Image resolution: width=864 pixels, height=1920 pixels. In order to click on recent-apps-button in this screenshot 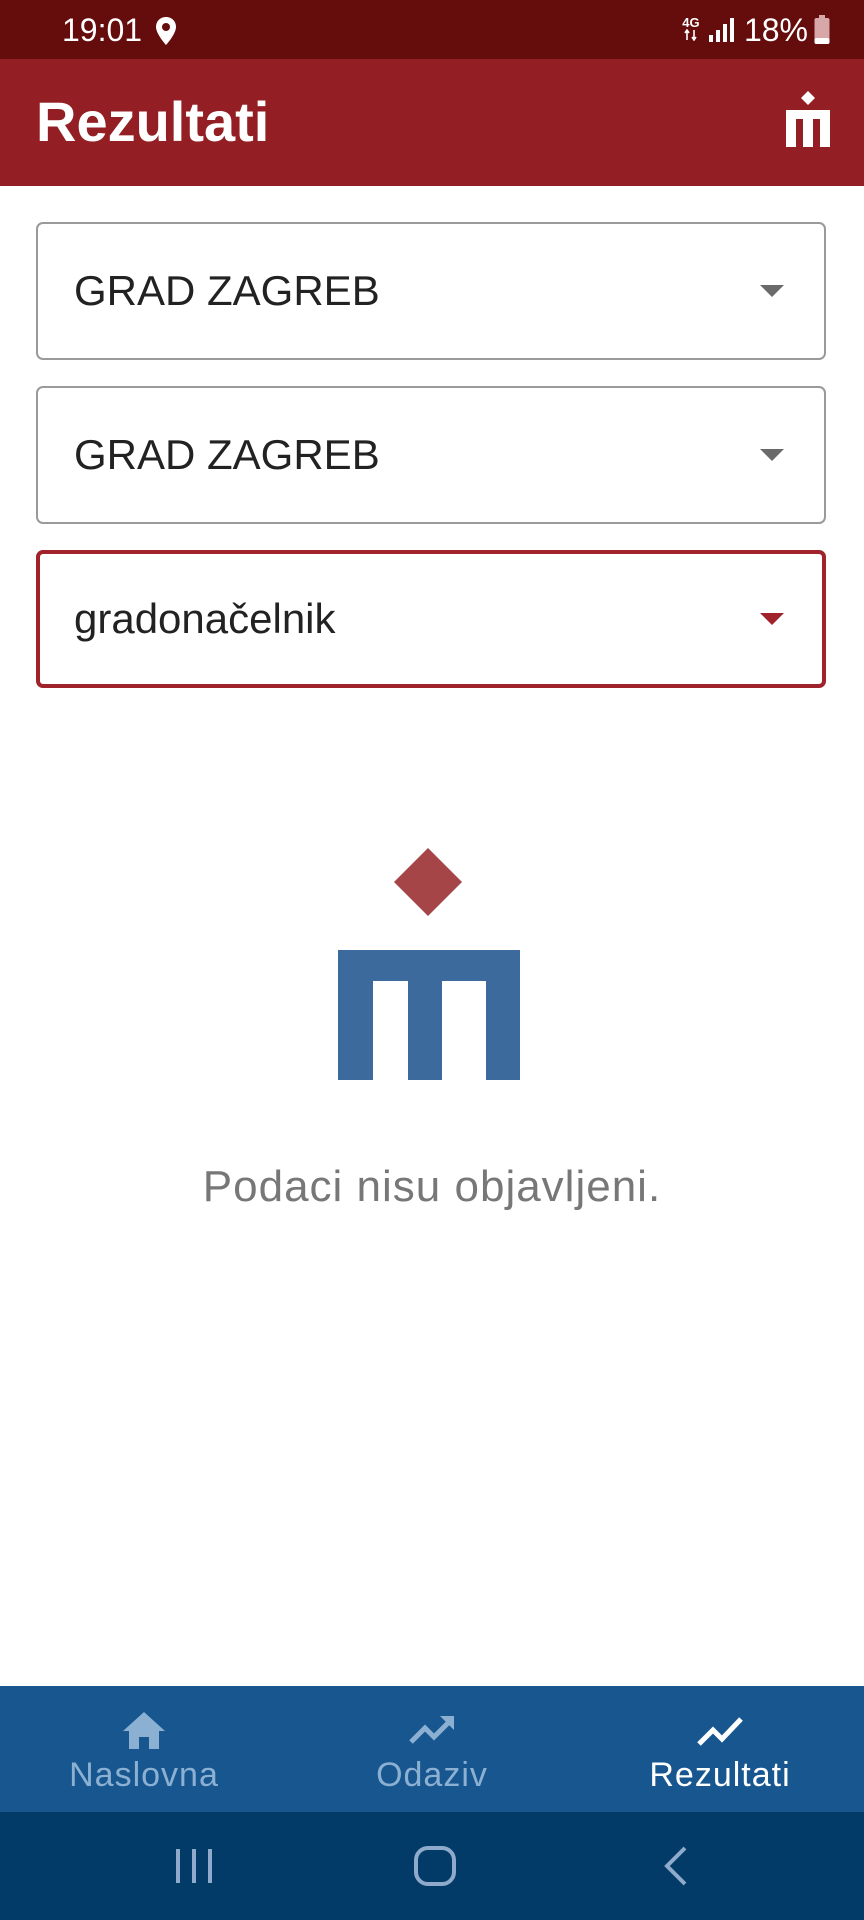, I will do `click(194, 1866)`.